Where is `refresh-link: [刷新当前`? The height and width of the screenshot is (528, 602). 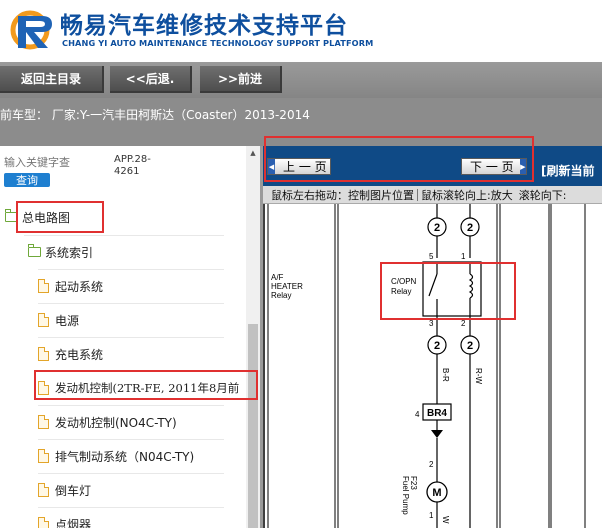
refresh-link: [刷新当前 is located at coordinates (568, 170).